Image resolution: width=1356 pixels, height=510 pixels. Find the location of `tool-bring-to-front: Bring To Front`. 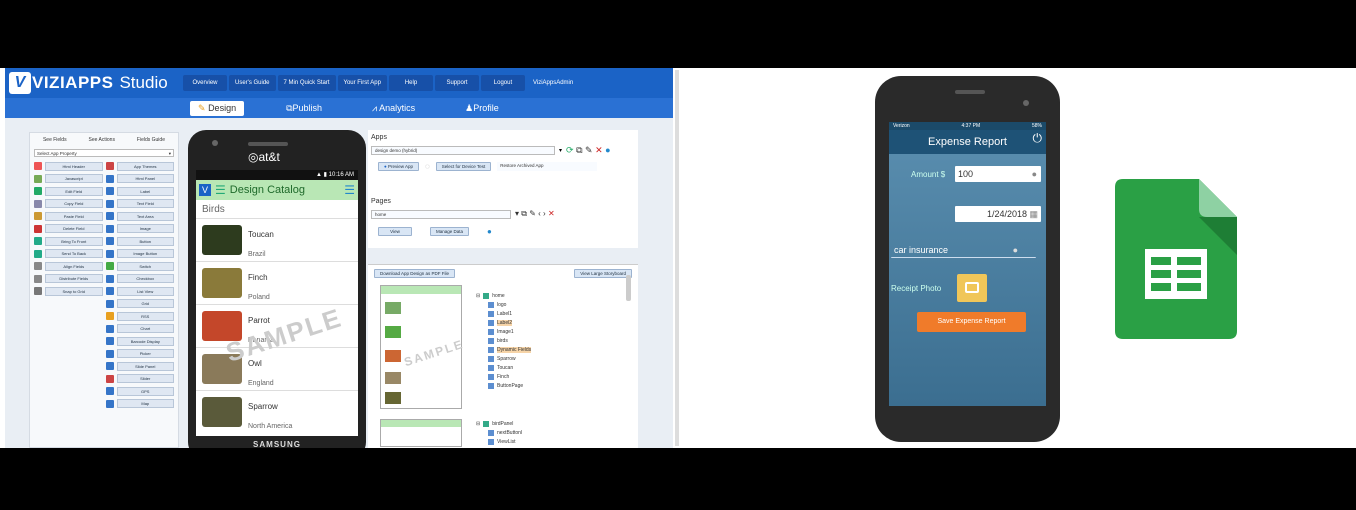

tool-bring-to-front: Bring To Front is located at coordinates (68, 241).